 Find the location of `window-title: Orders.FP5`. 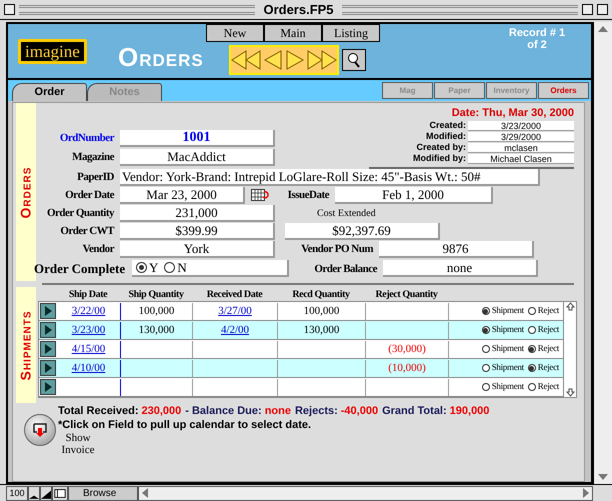

window-title: Orders.FP5 is located at coordinates (298, 9).